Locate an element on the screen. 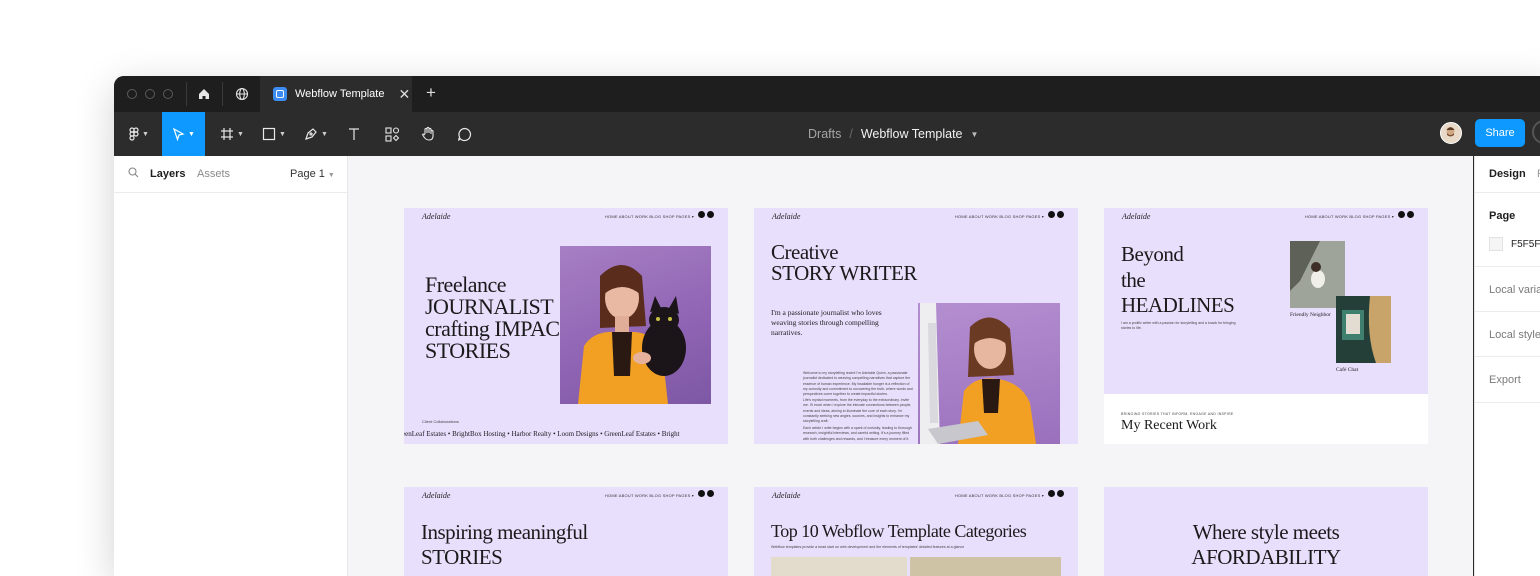 The width and height of the screenshot is (1540, 576). hero-title: Beyond the HEADLINES is located at coordinates (1178, 280).